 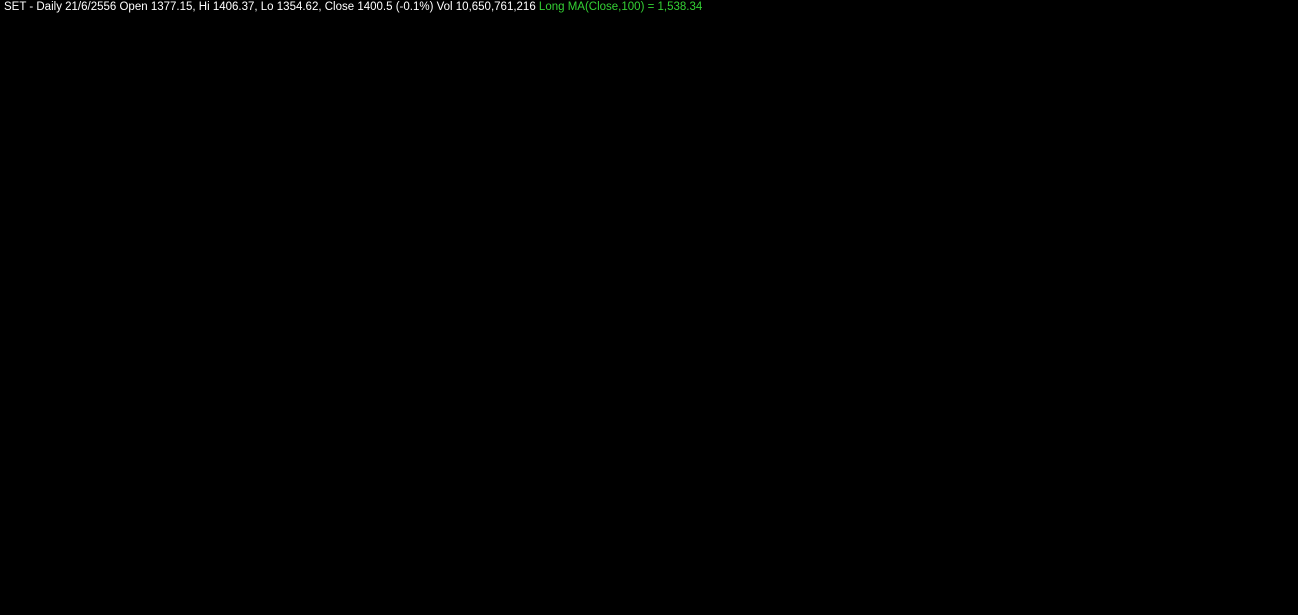 I want to click on month-label: Nov, so click(x=864, y=418).